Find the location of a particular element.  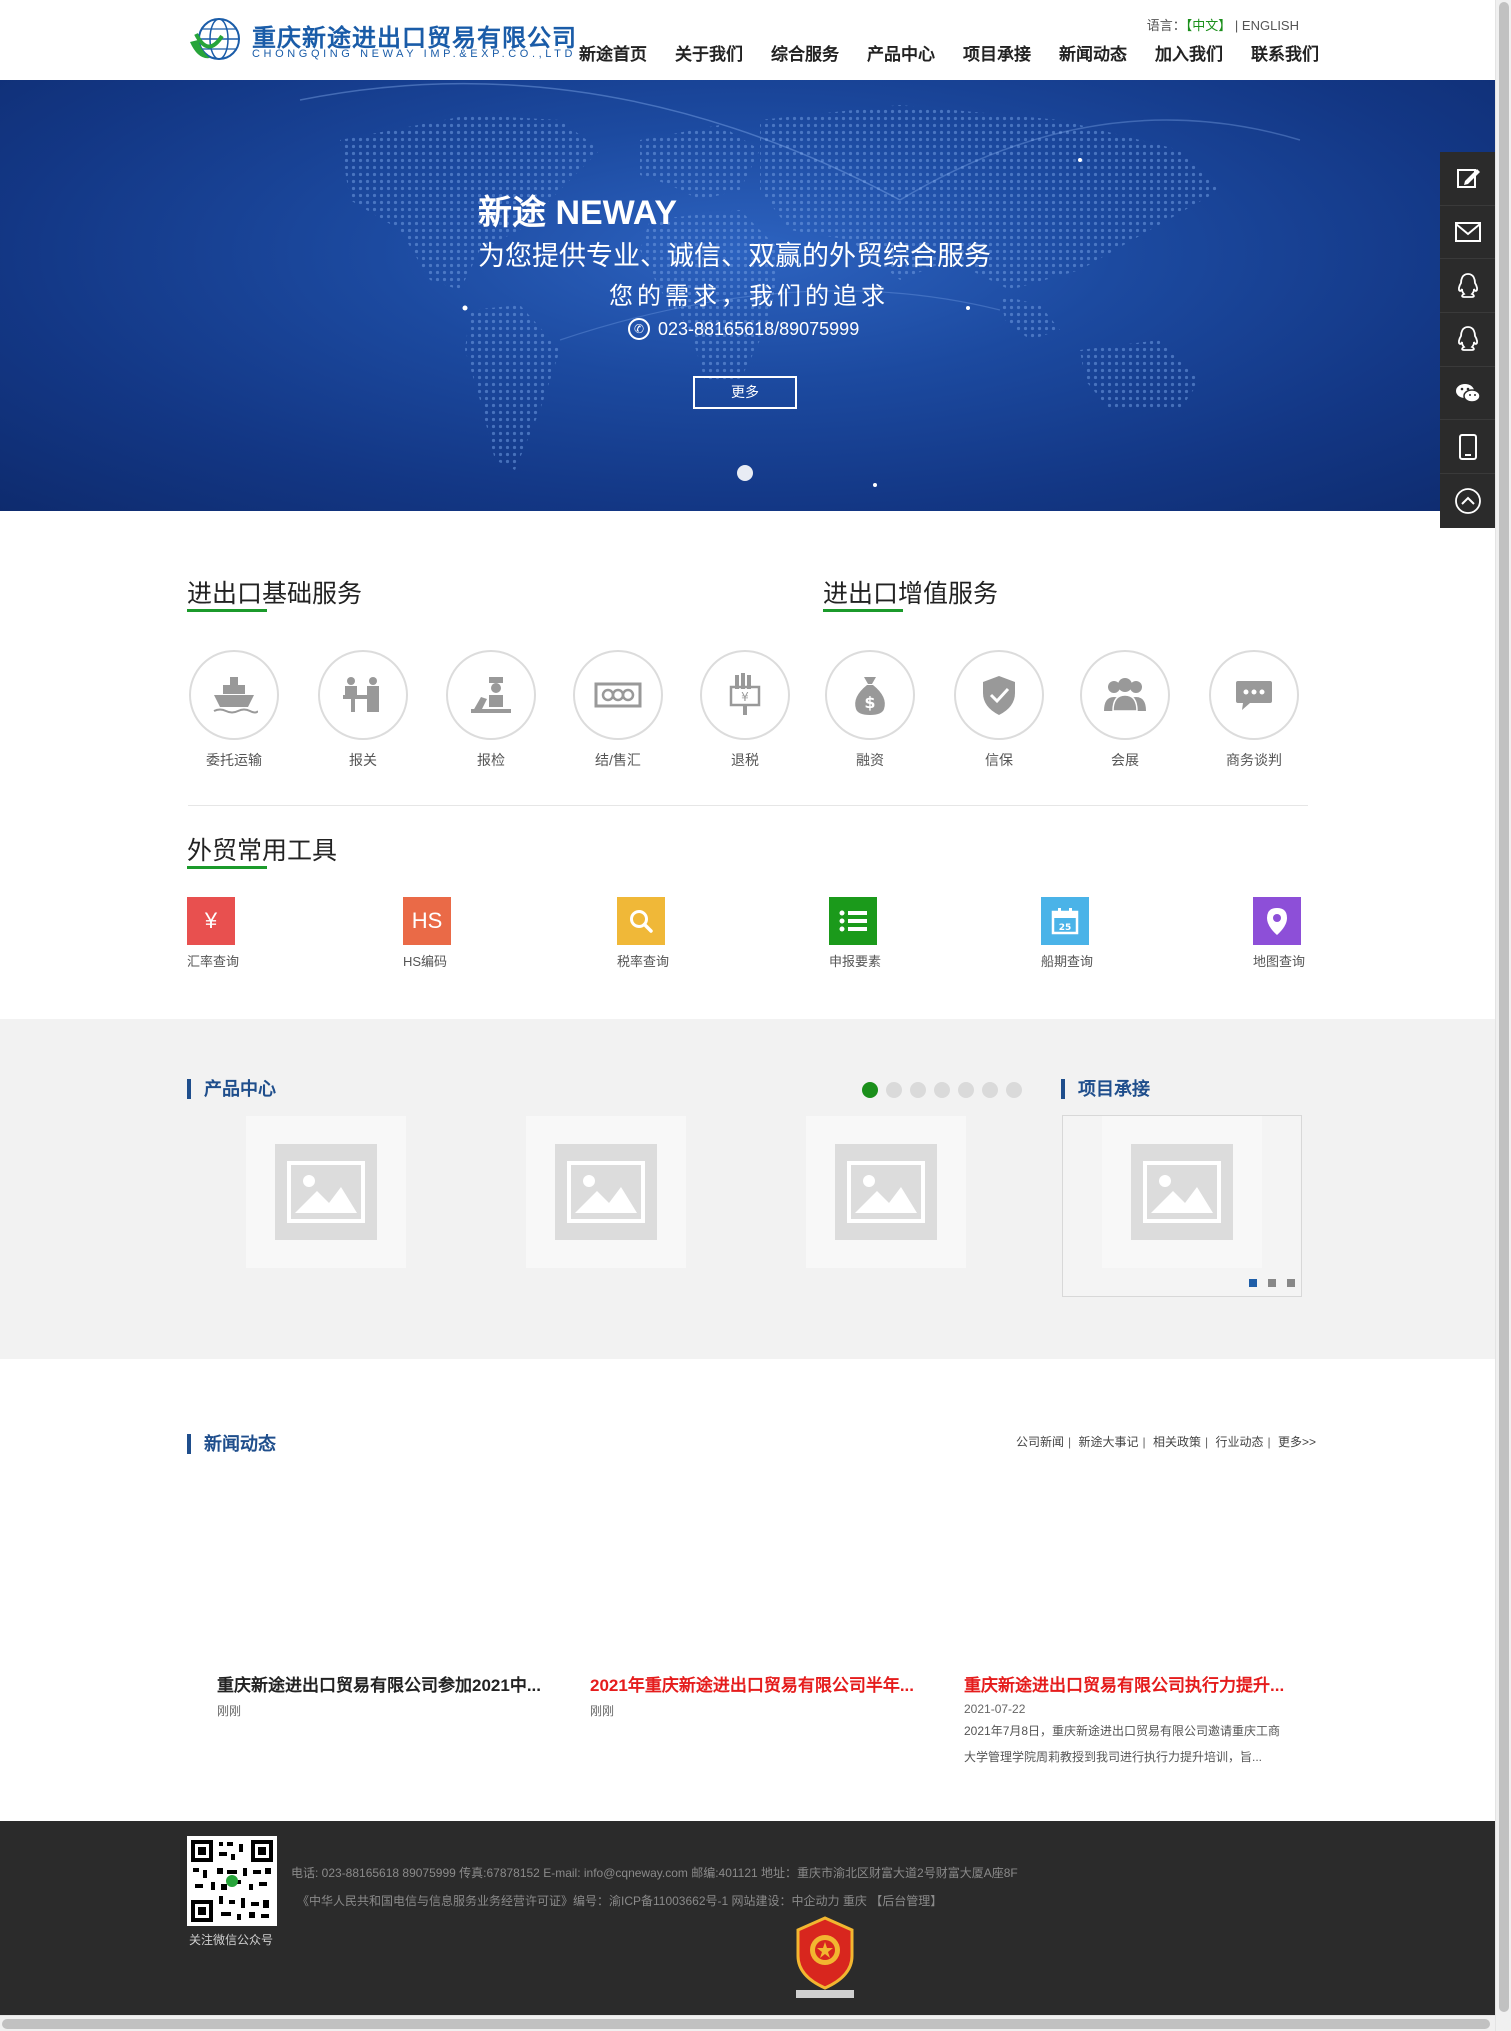

tool-hs-code: HS HS编码 is located at coordinates (448, 933).